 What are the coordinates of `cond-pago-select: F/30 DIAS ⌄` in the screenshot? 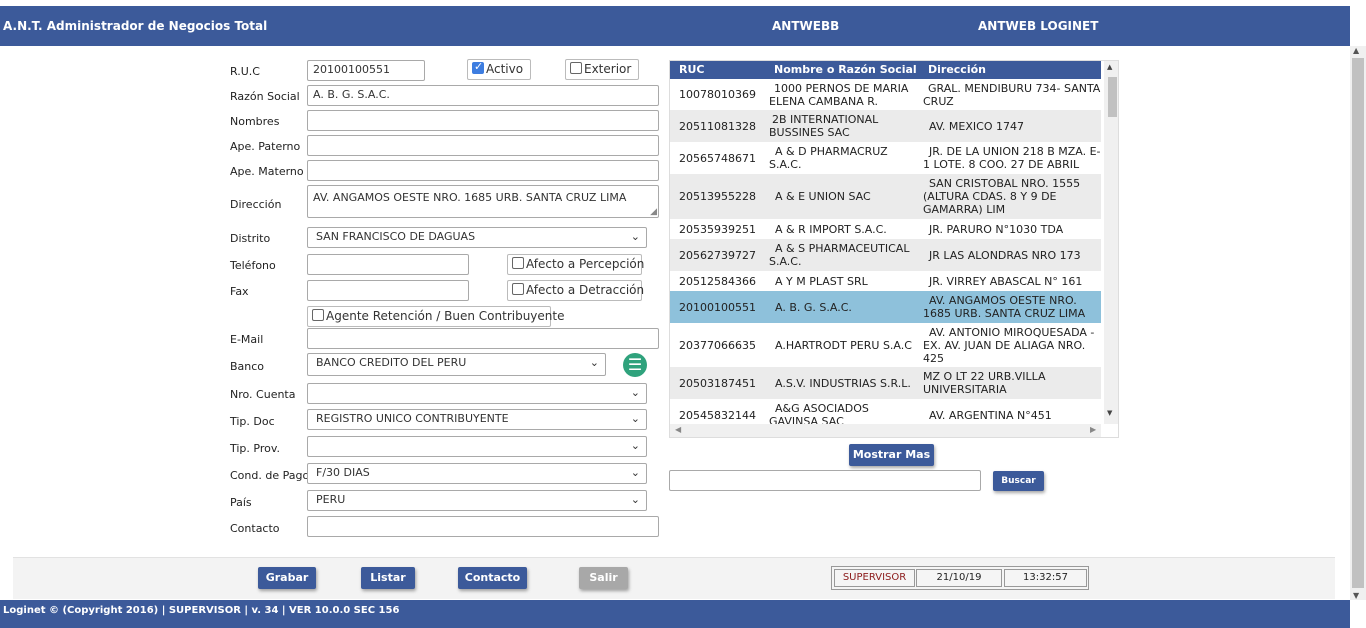 It's located at (477, 473).